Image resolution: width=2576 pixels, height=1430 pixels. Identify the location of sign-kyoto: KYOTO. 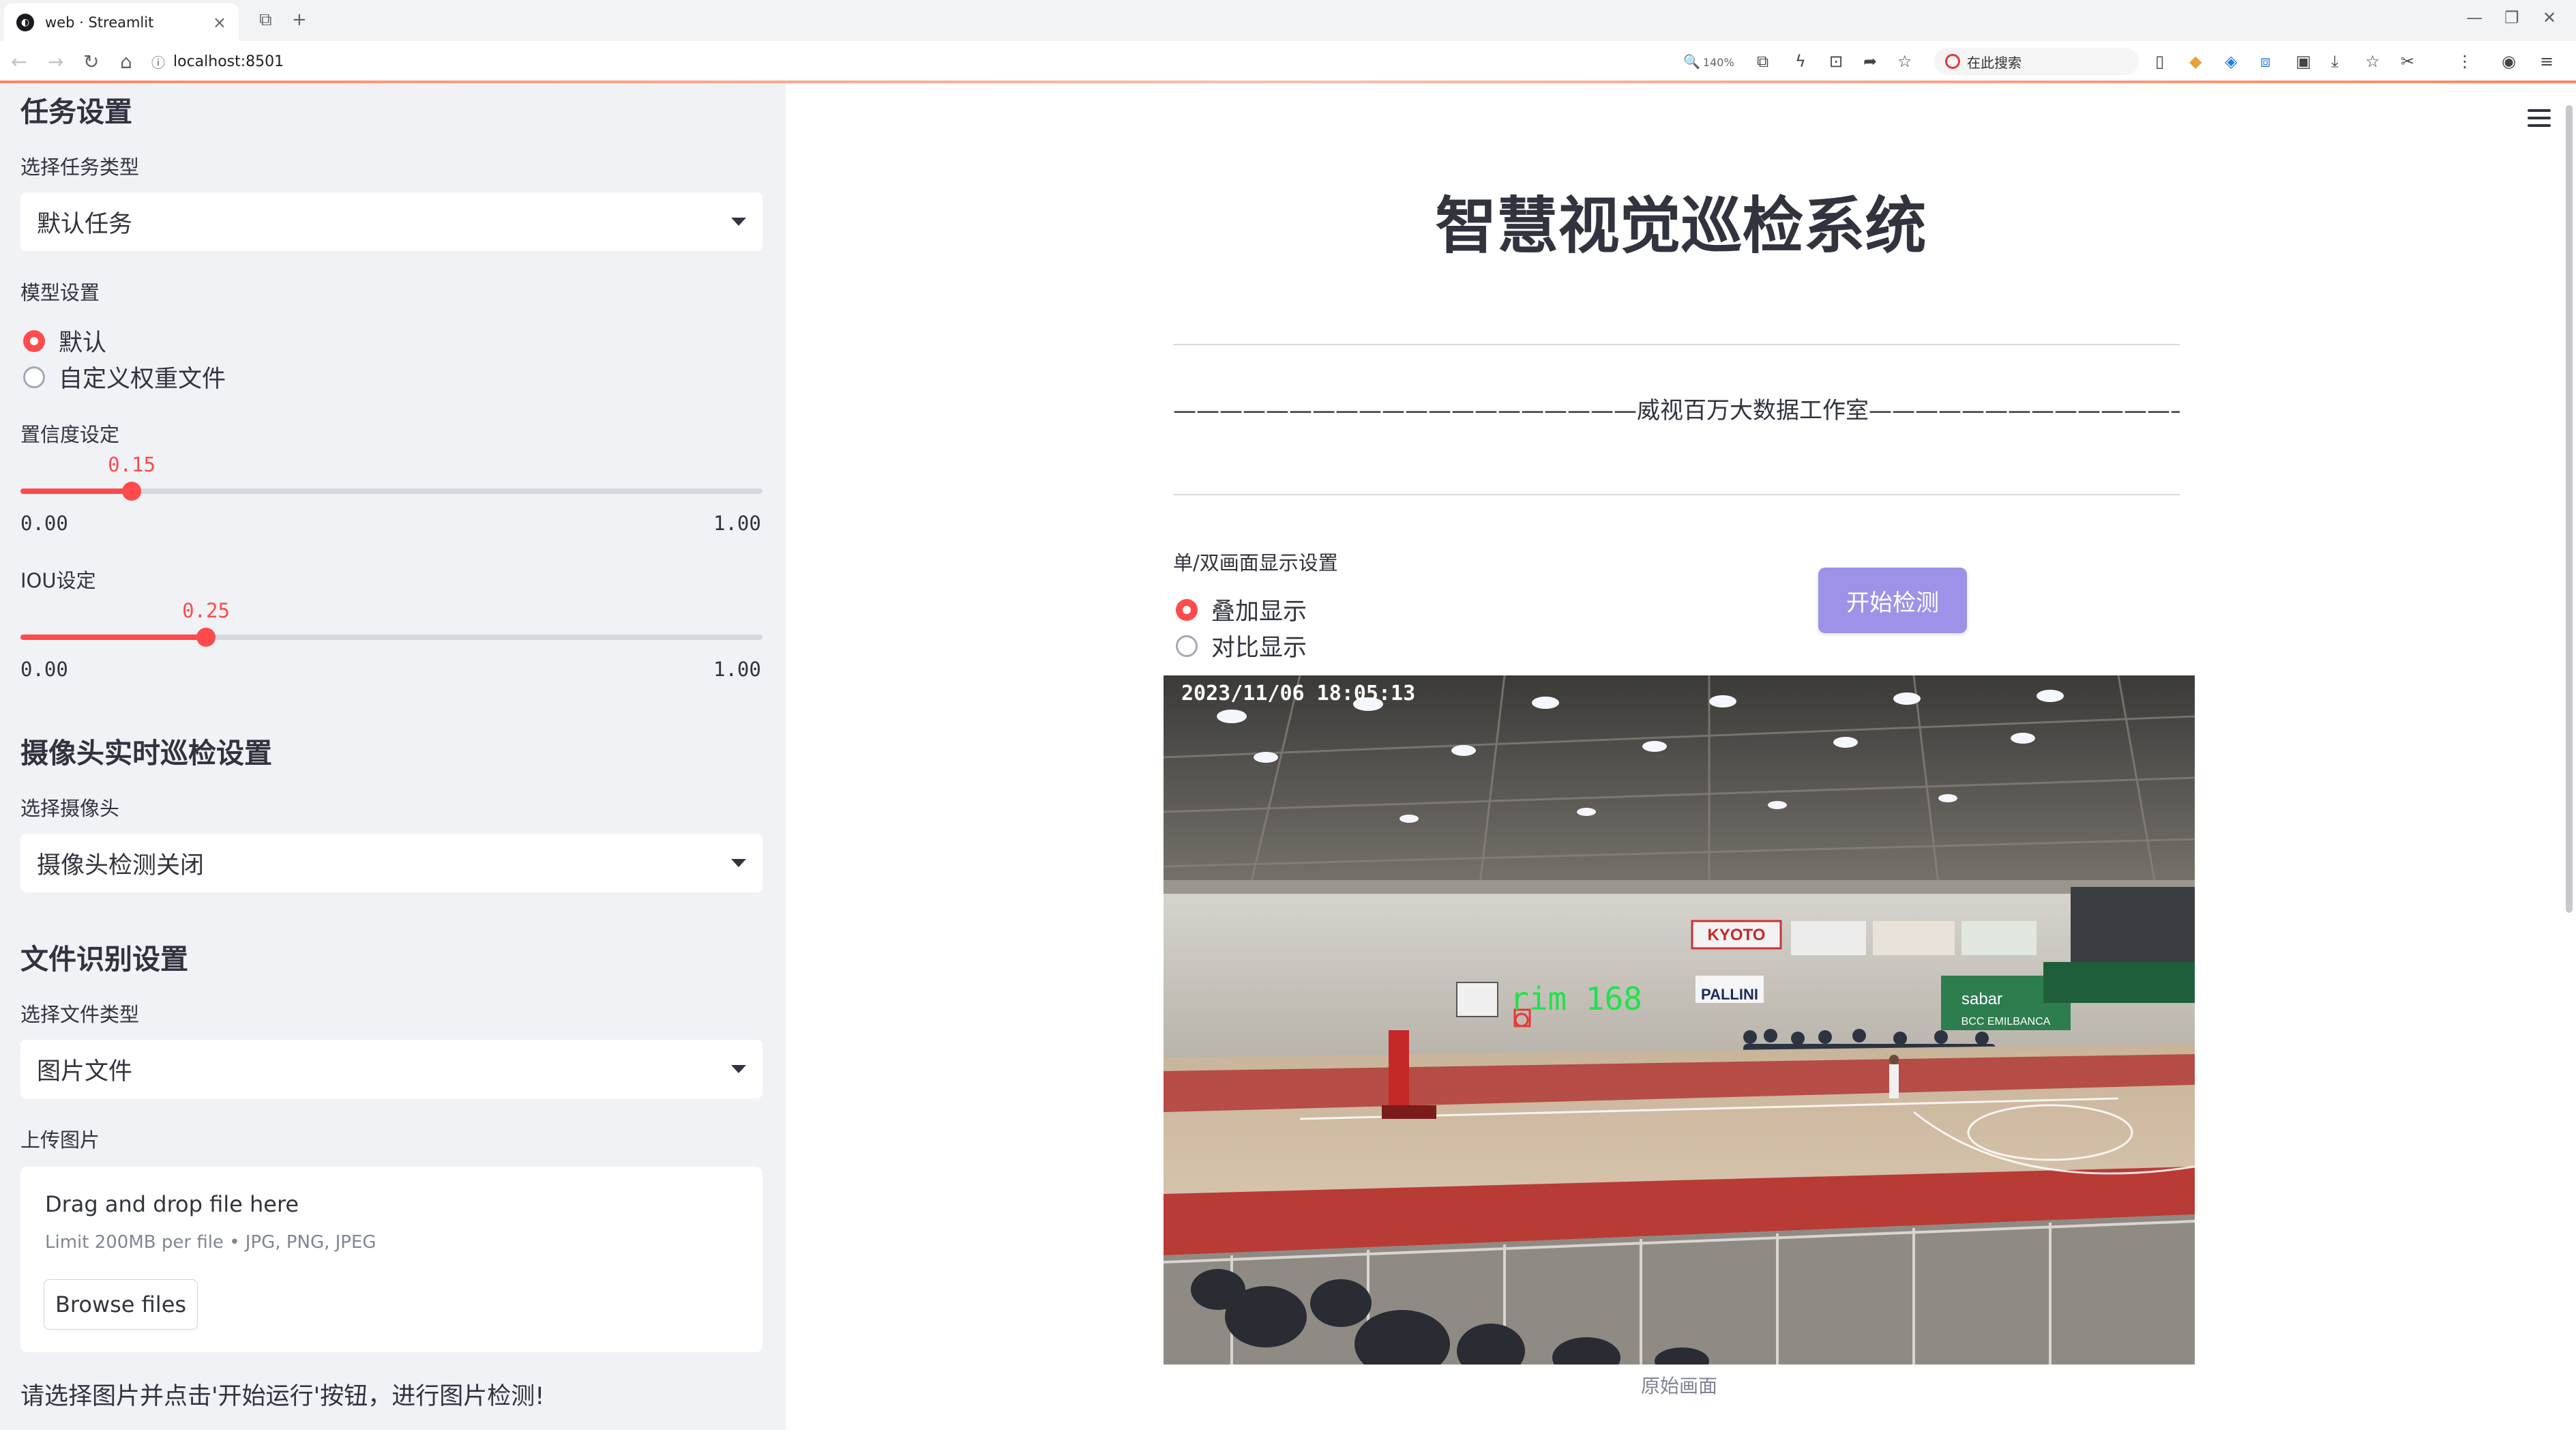
(1737, 935).